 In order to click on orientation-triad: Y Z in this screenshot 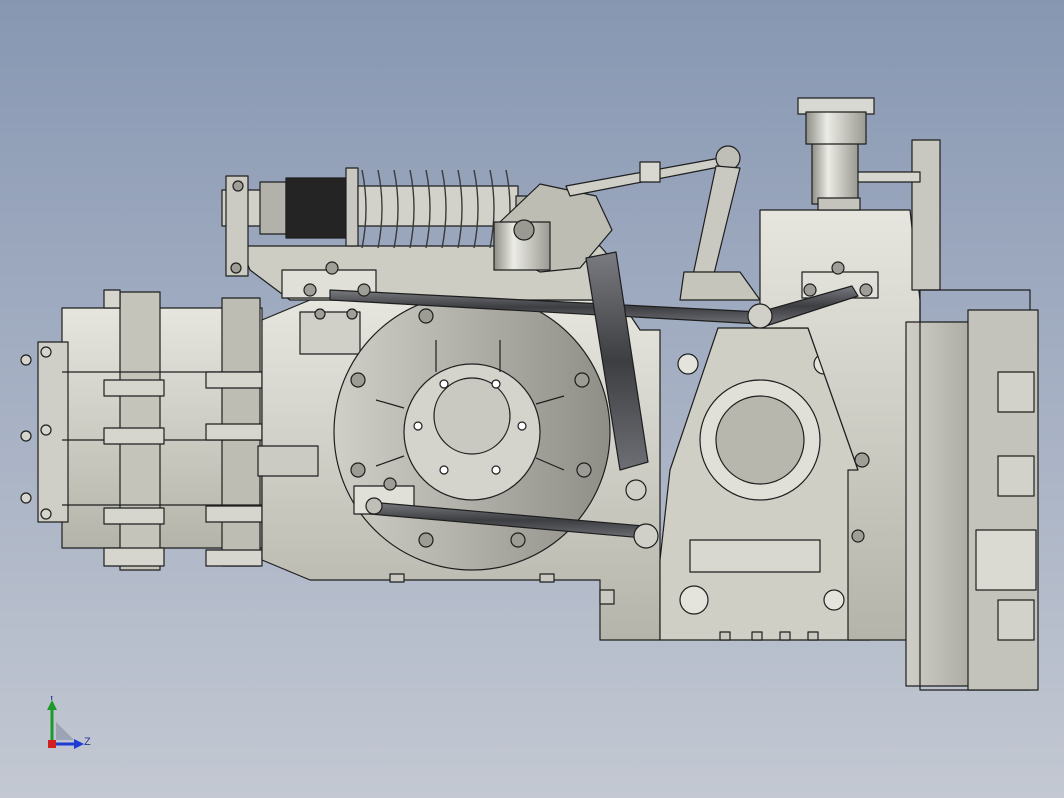, I will do `click(73, 728)`.